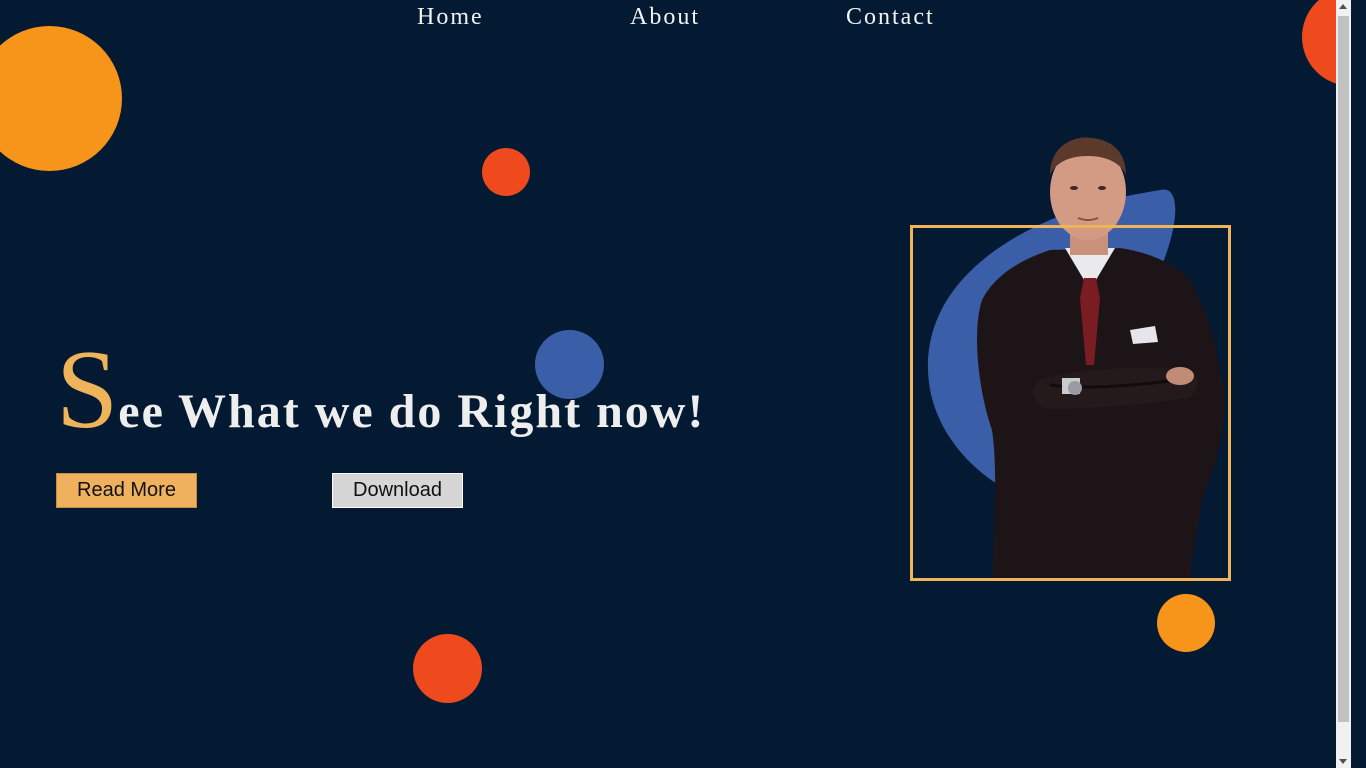  What do you see at coordinates (1070, 403) in the screenshot?
I see `hero-image-frame` at bounding box center [1070, 403].